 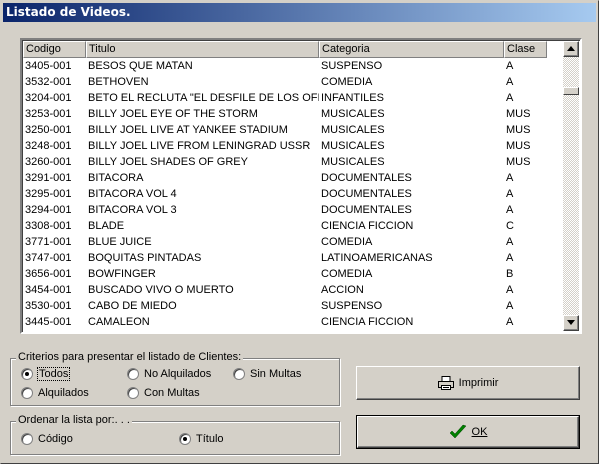 I want to click on radio-sin-multas: Sin Multas, so click(x=267, y=374).